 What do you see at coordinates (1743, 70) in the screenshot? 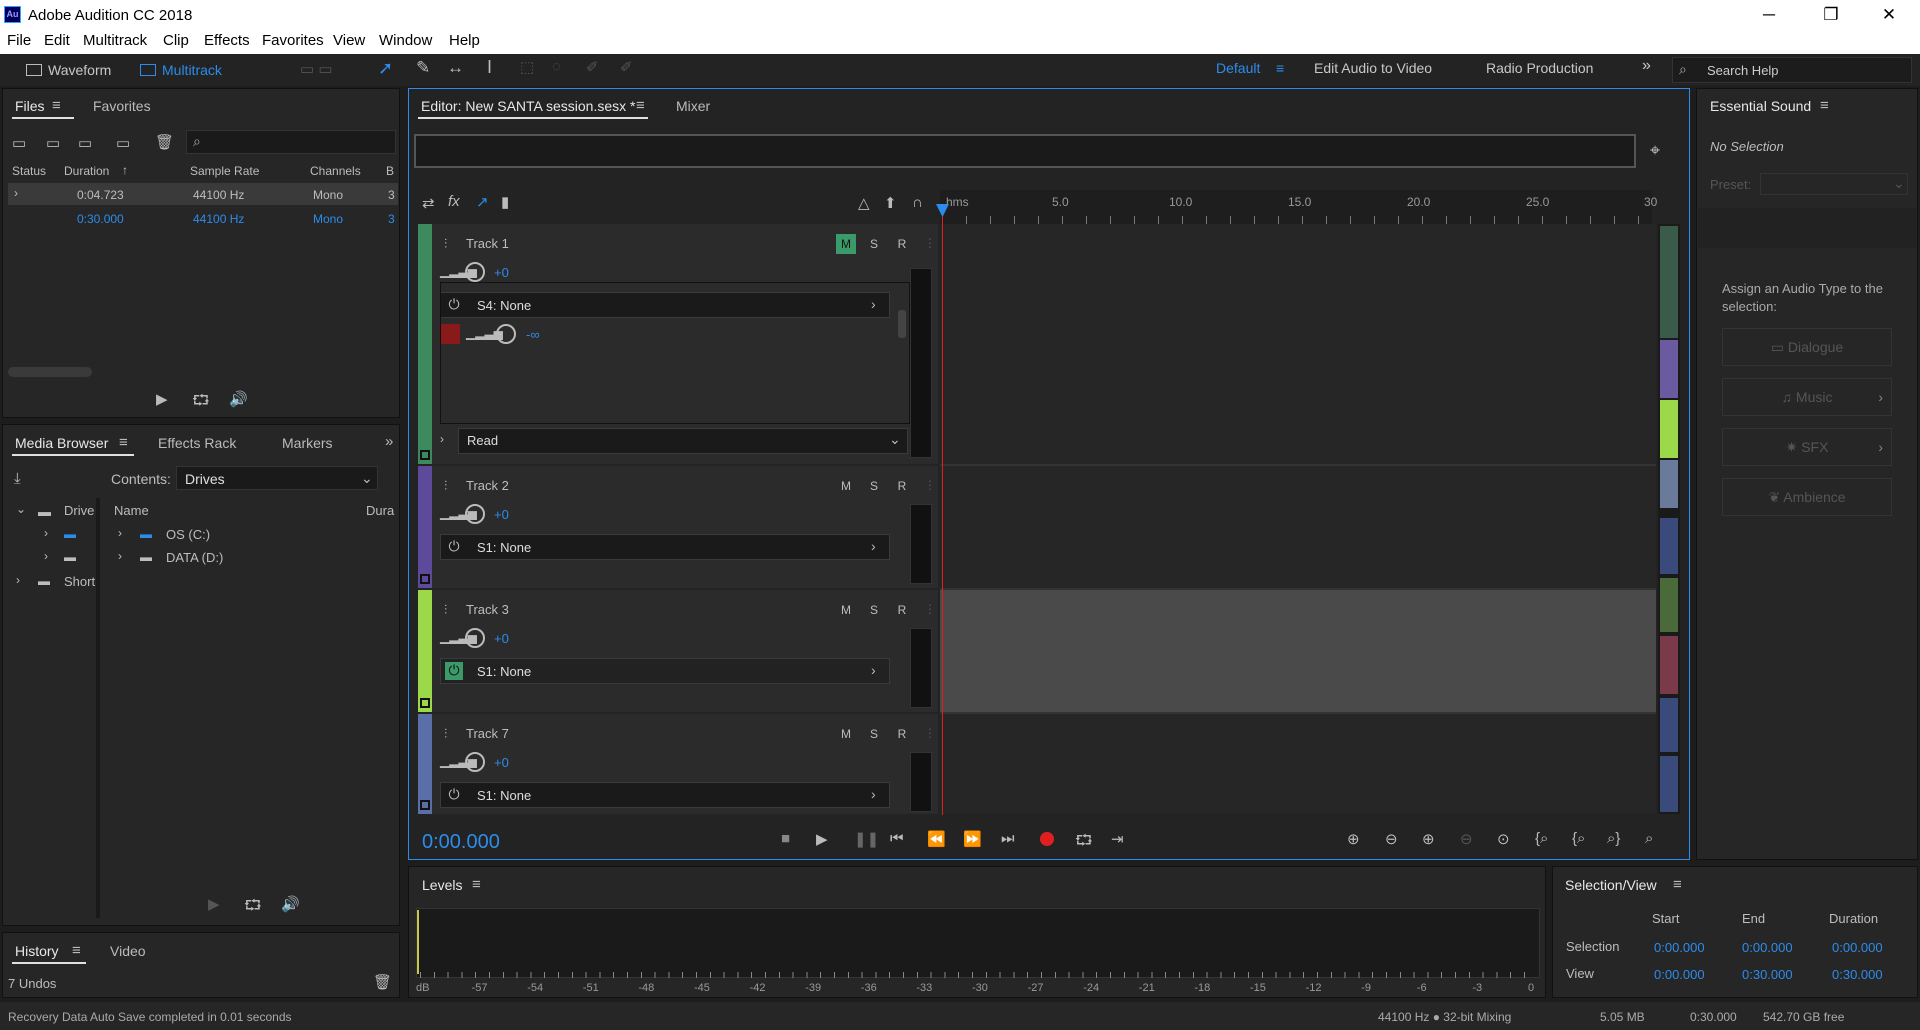
I see `search-help-input: Search Help` at bounding box center [1743, 70].